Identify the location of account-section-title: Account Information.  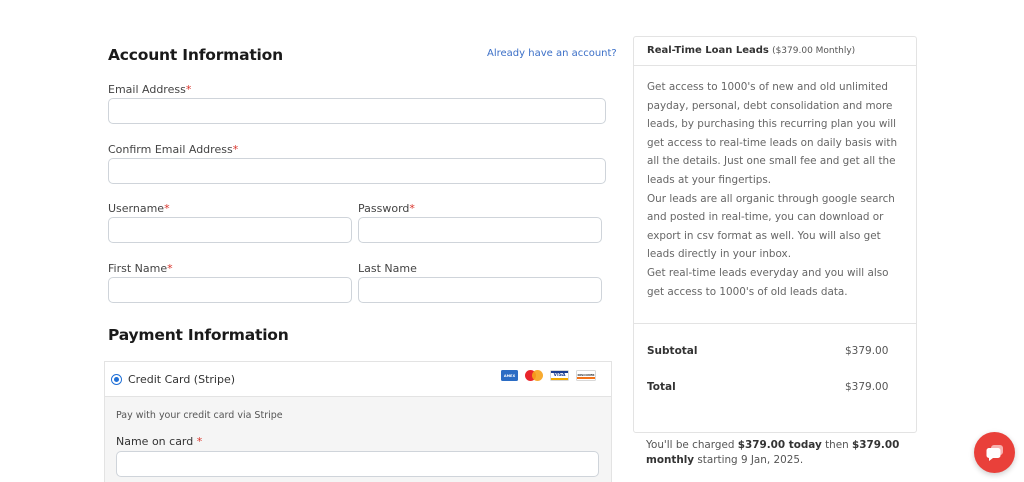
(195, 55).